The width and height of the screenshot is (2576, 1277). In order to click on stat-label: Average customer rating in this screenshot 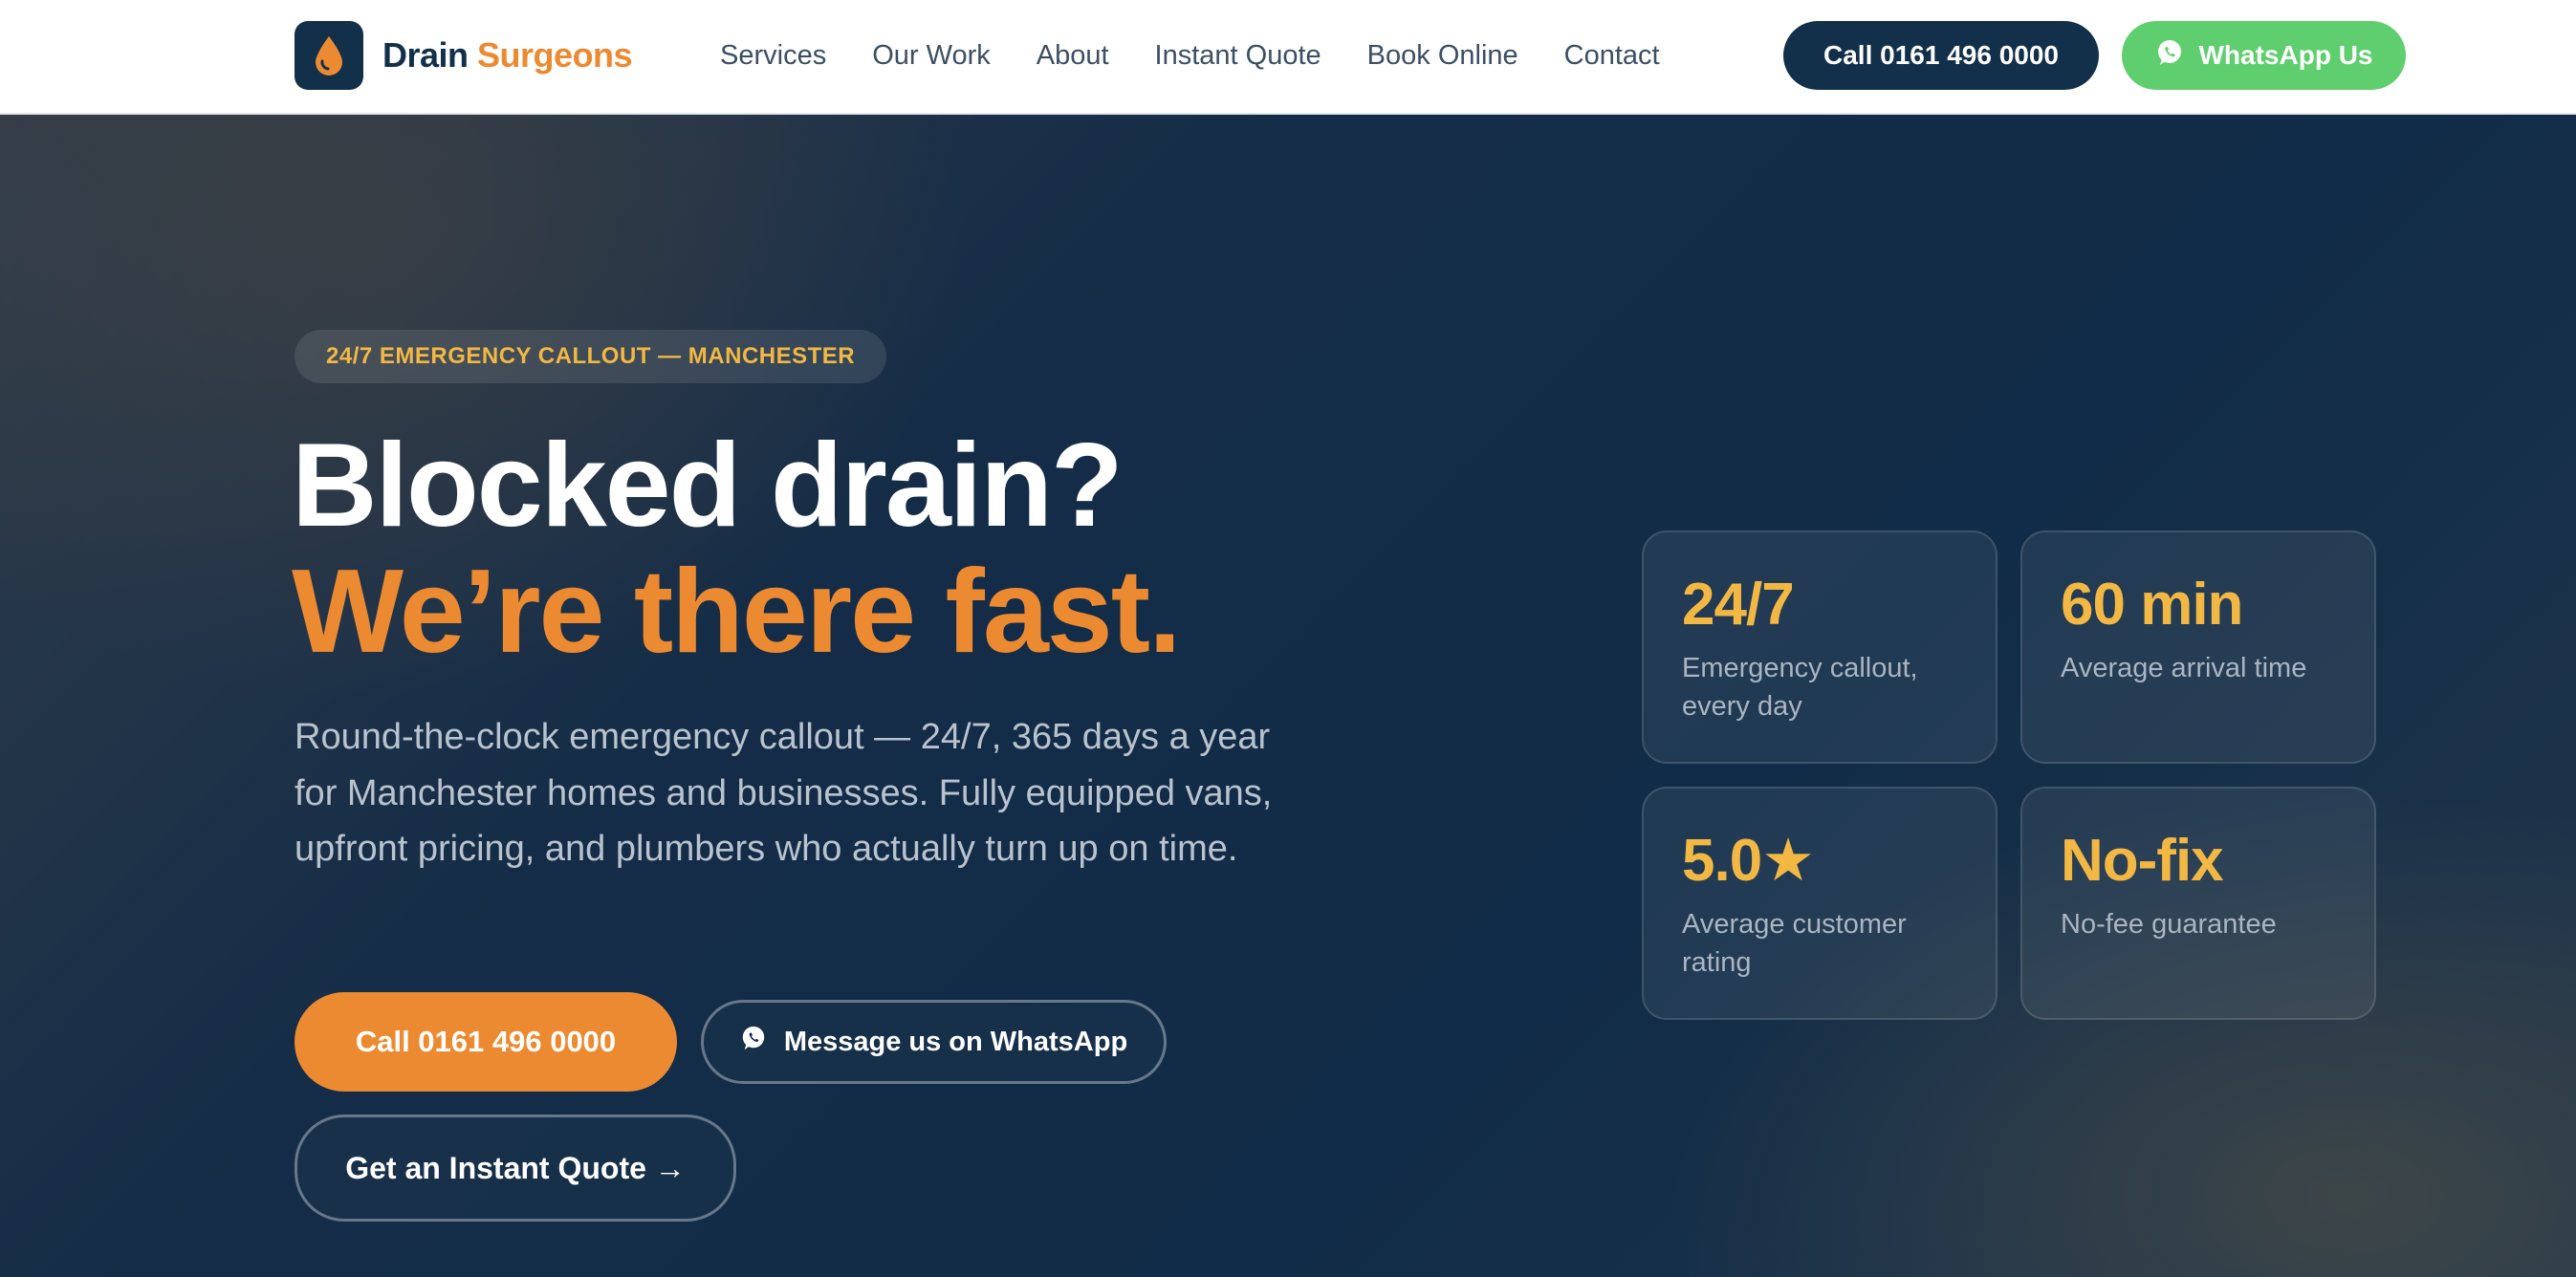, I will do `click(1794, 943)`.